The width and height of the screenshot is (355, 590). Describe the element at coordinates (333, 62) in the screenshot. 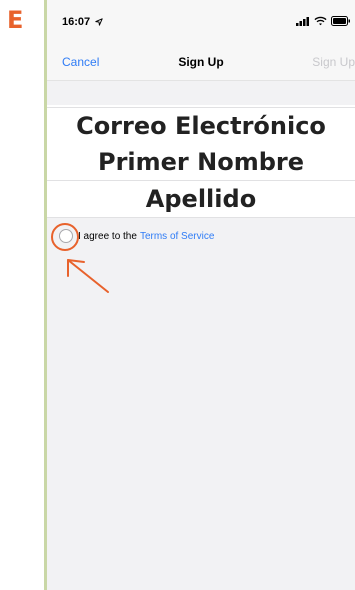

I see `sign-up-button: Sign Up` at that location.